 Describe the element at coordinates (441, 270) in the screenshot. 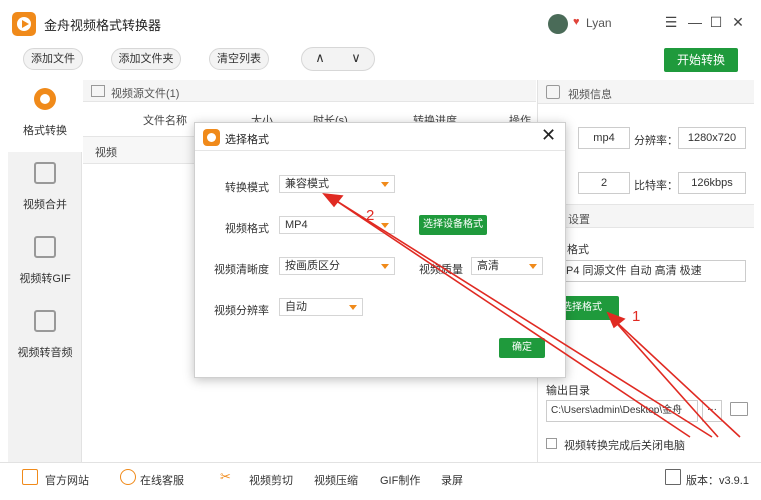

I see `quality-label: 视频质量` at that location.